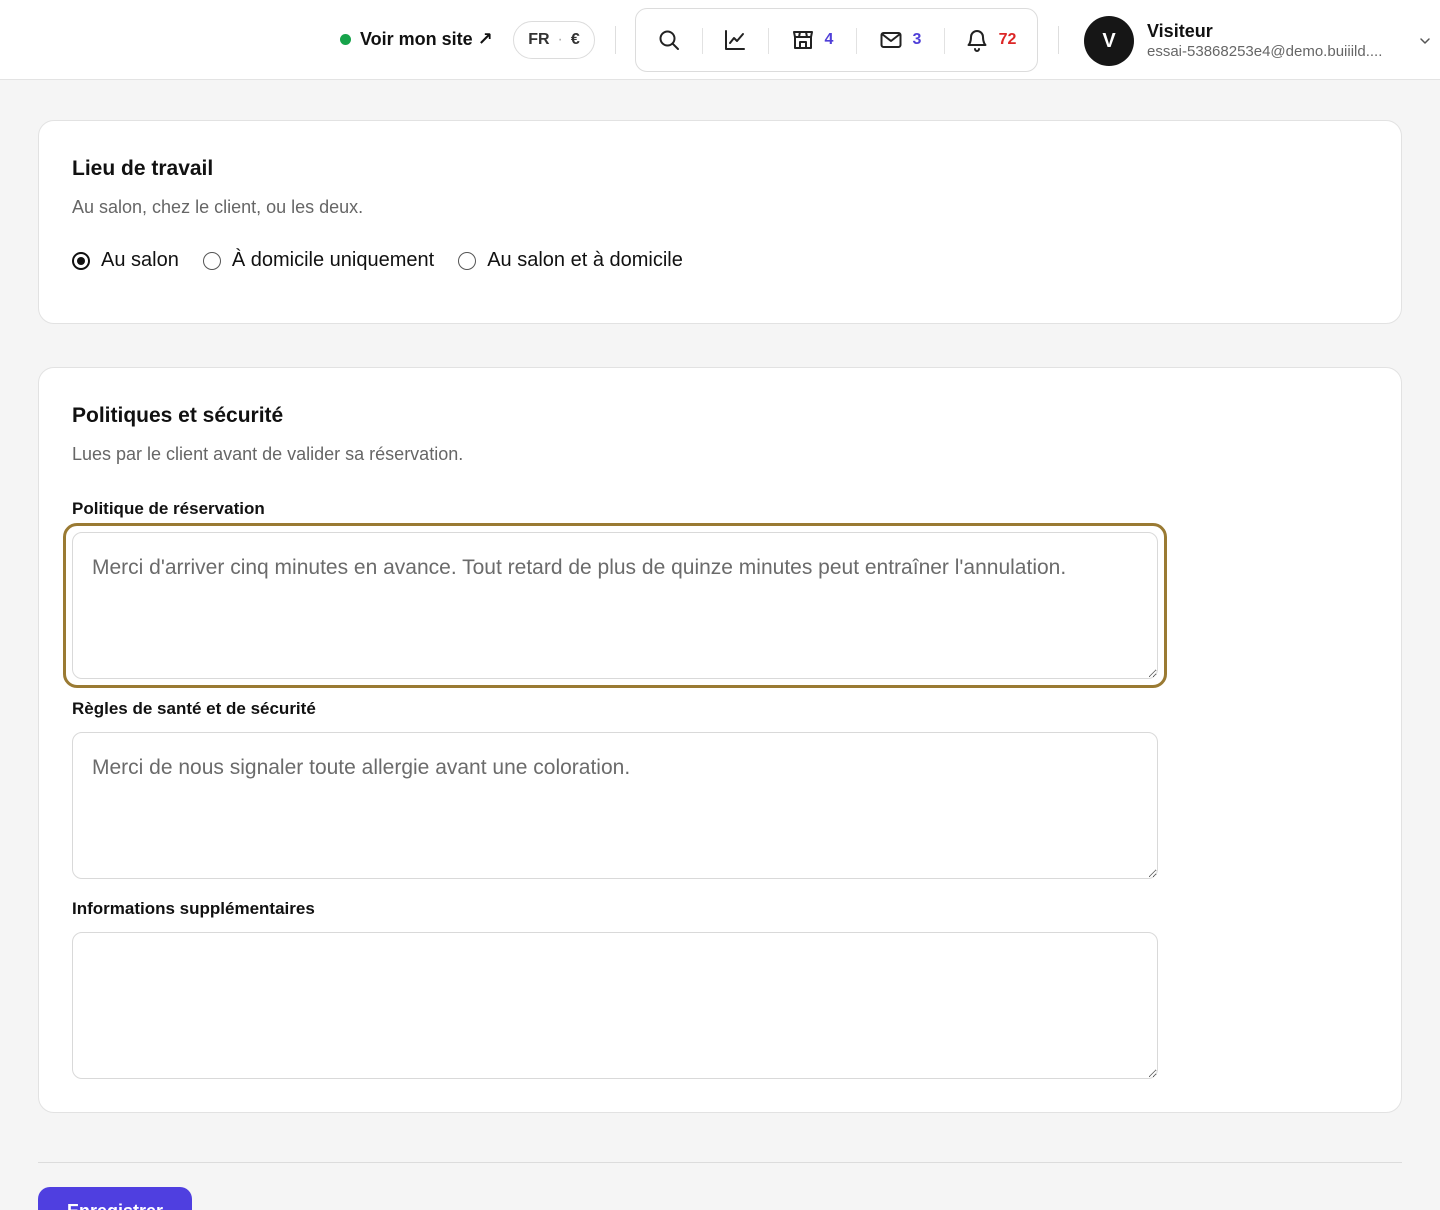 This screenshot has width=1440, height=1210. Describe the element at coordinates (193, 908) in the screenshot. I see `extra-info-label: Informations supplémentaires` at that location.